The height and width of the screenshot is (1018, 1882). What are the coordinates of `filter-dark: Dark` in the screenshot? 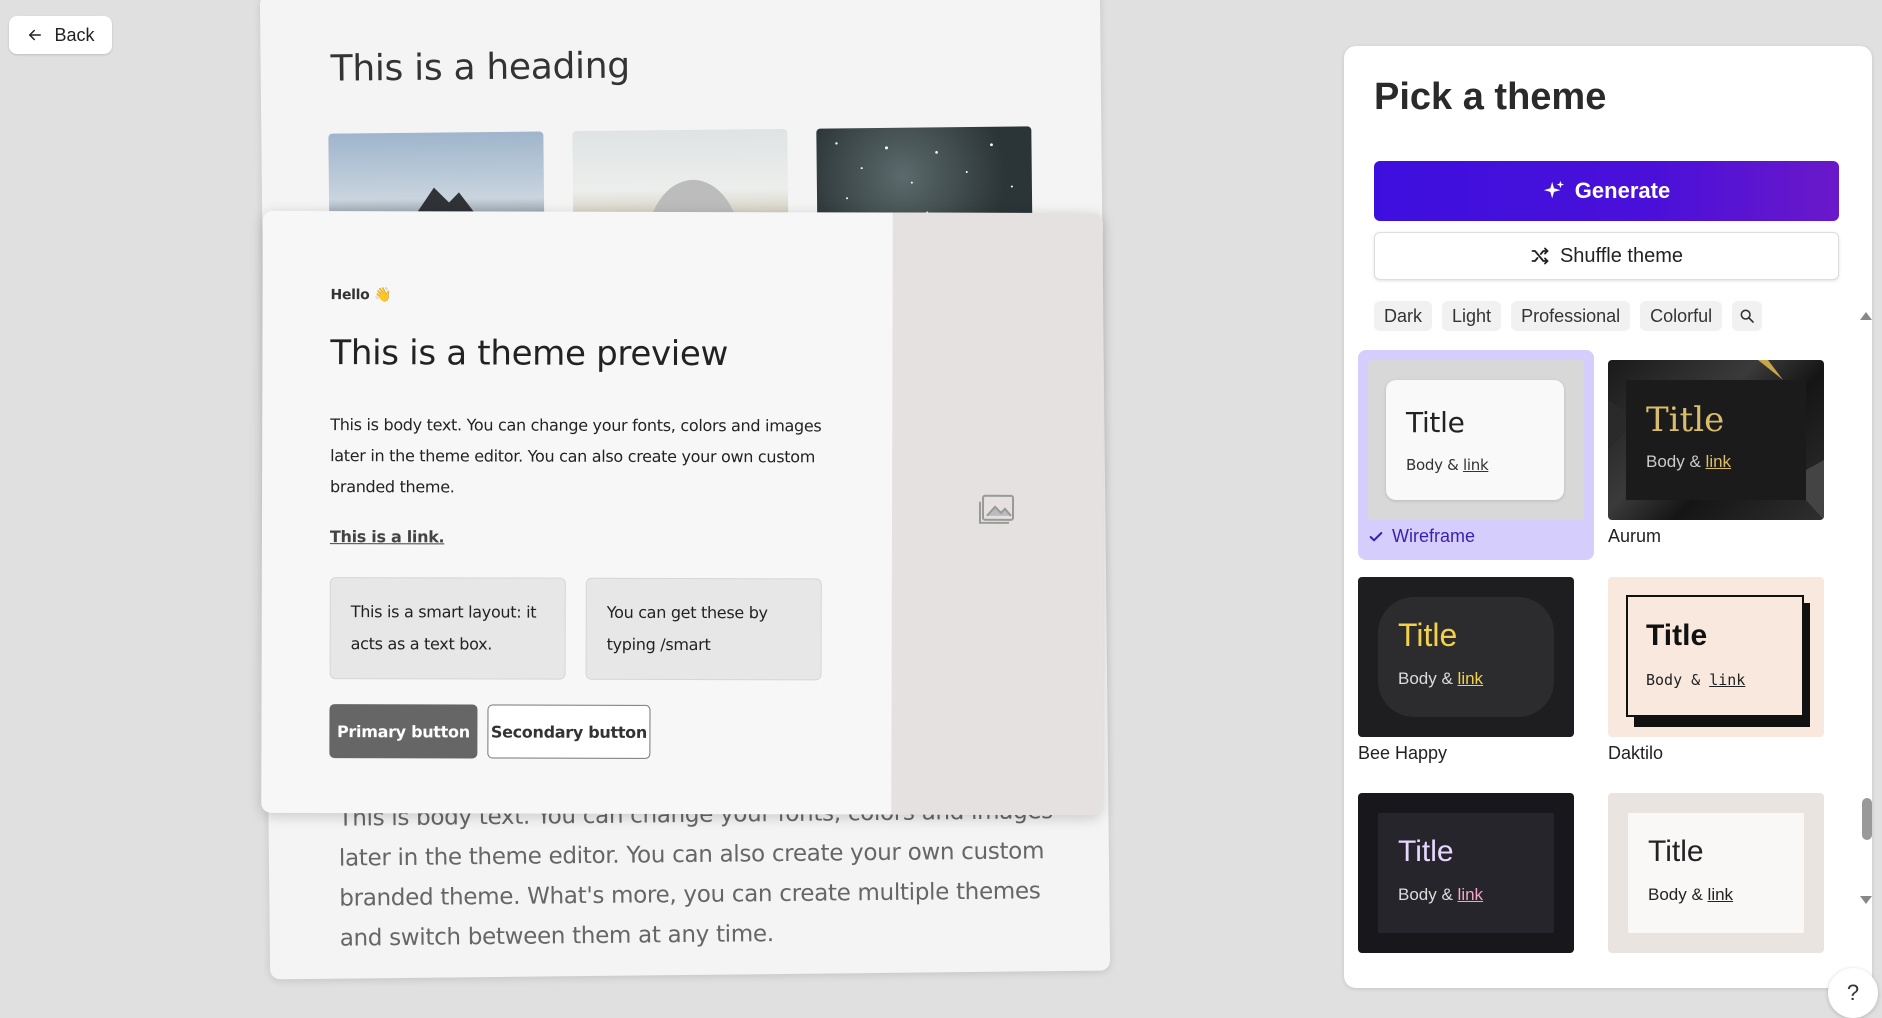 It's located at (1403, 316).